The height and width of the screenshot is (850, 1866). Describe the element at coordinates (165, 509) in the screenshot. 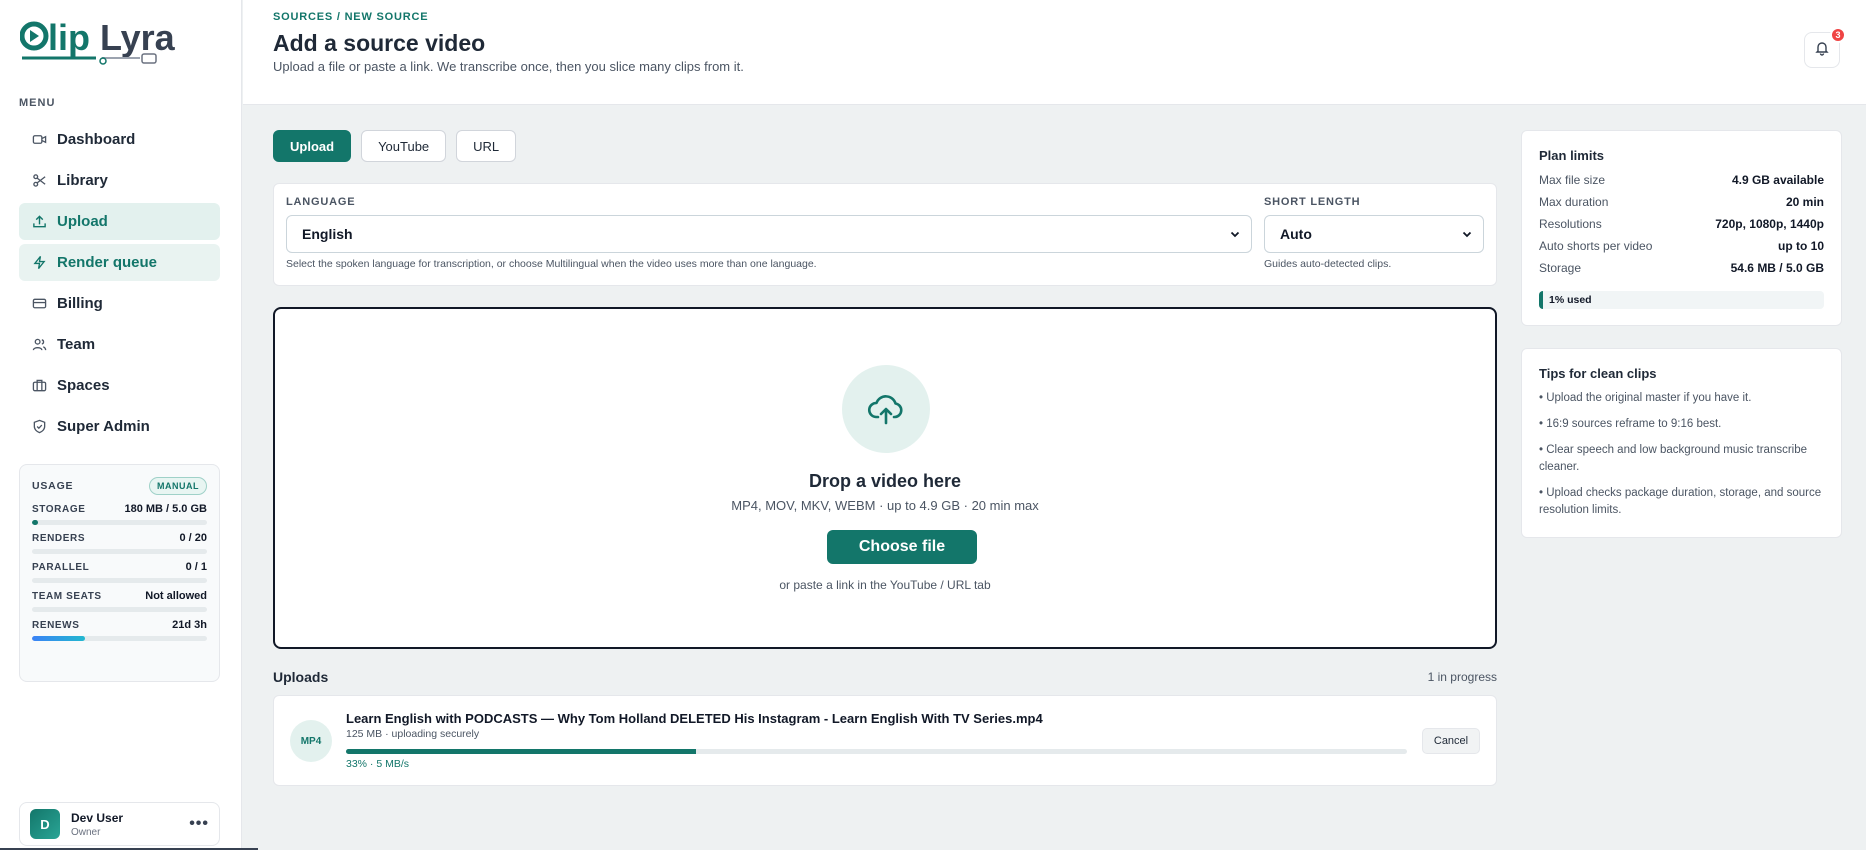

I see `usage-value: 180 MB / 5.0 GB` at that location.